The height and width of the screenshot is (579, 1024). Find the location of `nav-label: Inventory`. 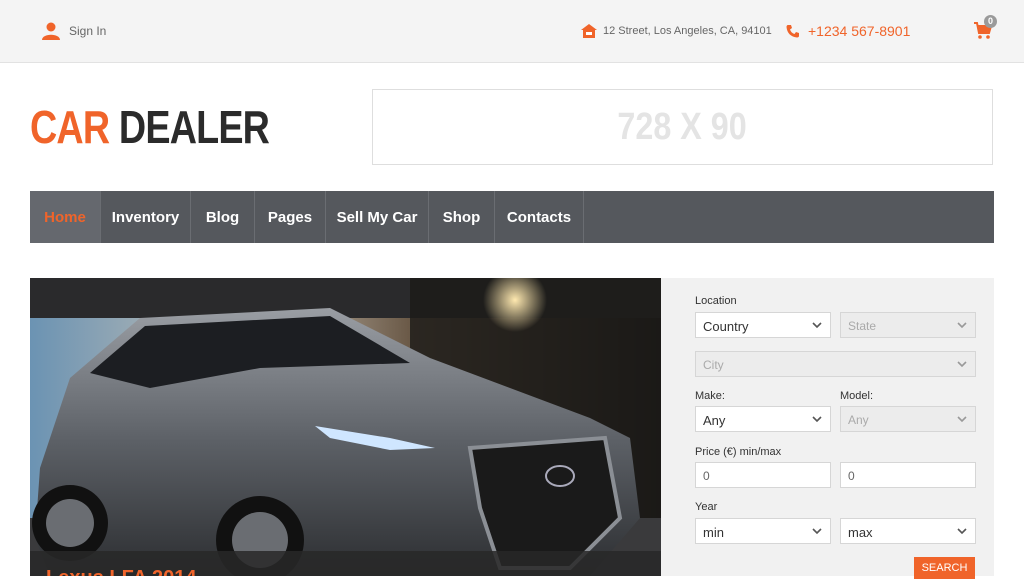

nav-label: Inventory is located at coordinates (145, 217).